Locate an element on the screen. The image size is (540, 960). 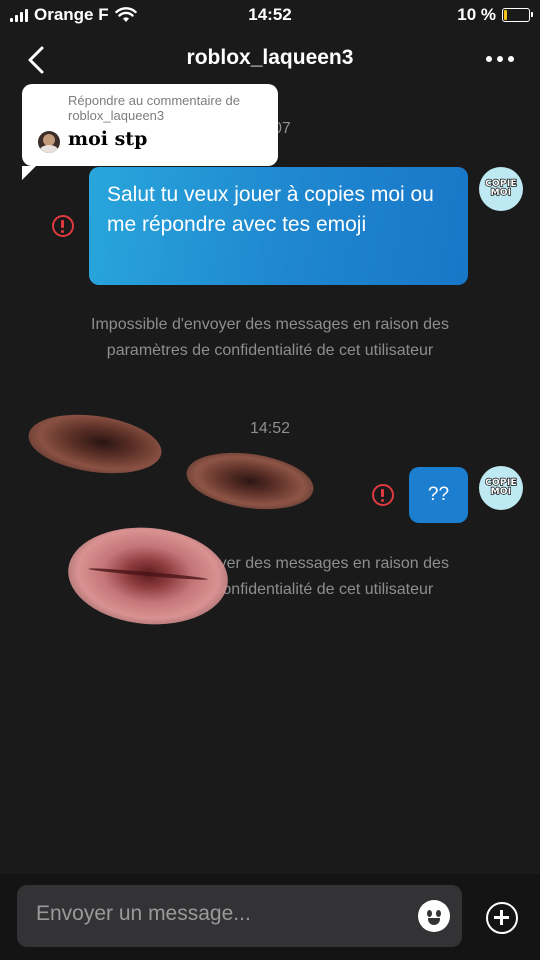
emoji-button is located at coordinates (434, 916).